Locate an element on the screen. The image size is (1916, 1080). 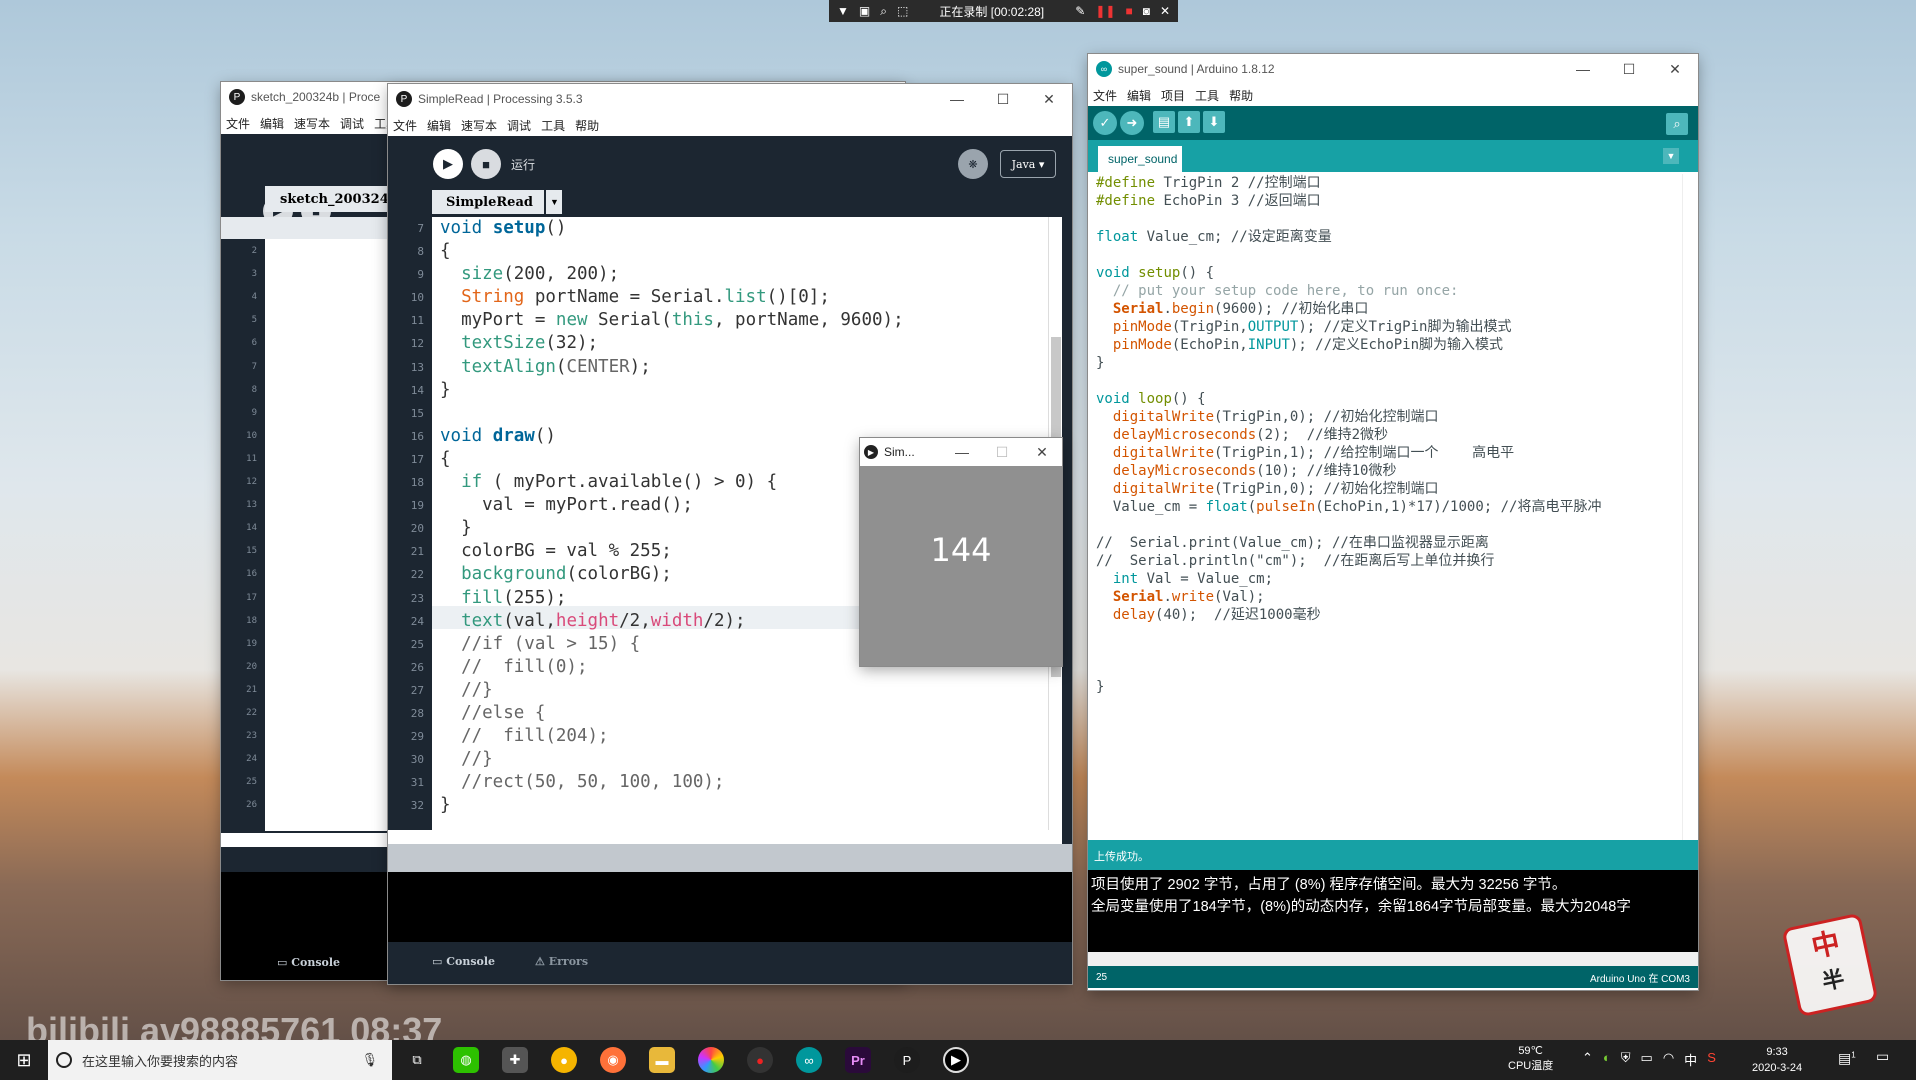
camera-icon: ◙ is located at coordinates (1146, 11).